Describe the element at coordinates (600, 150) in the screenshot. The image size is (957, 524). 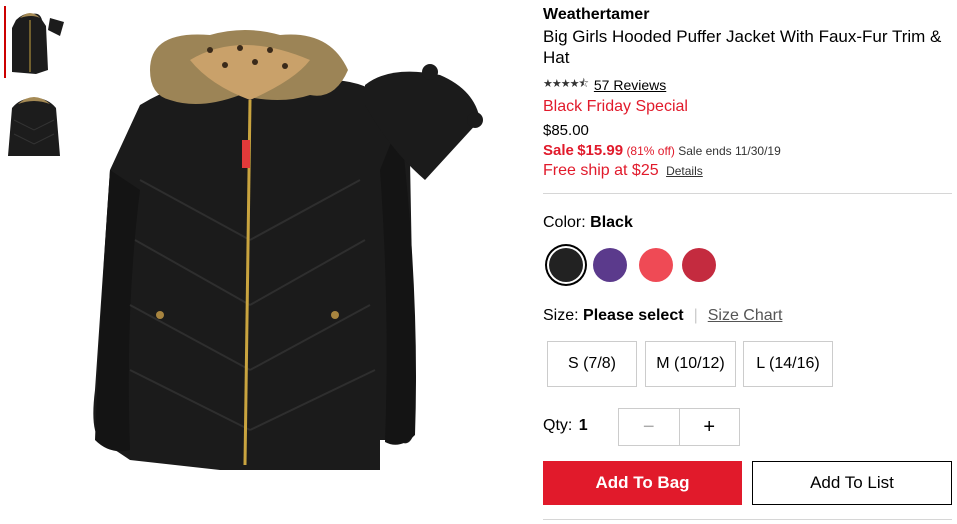
I see `sale-price: $15.99` at that location.